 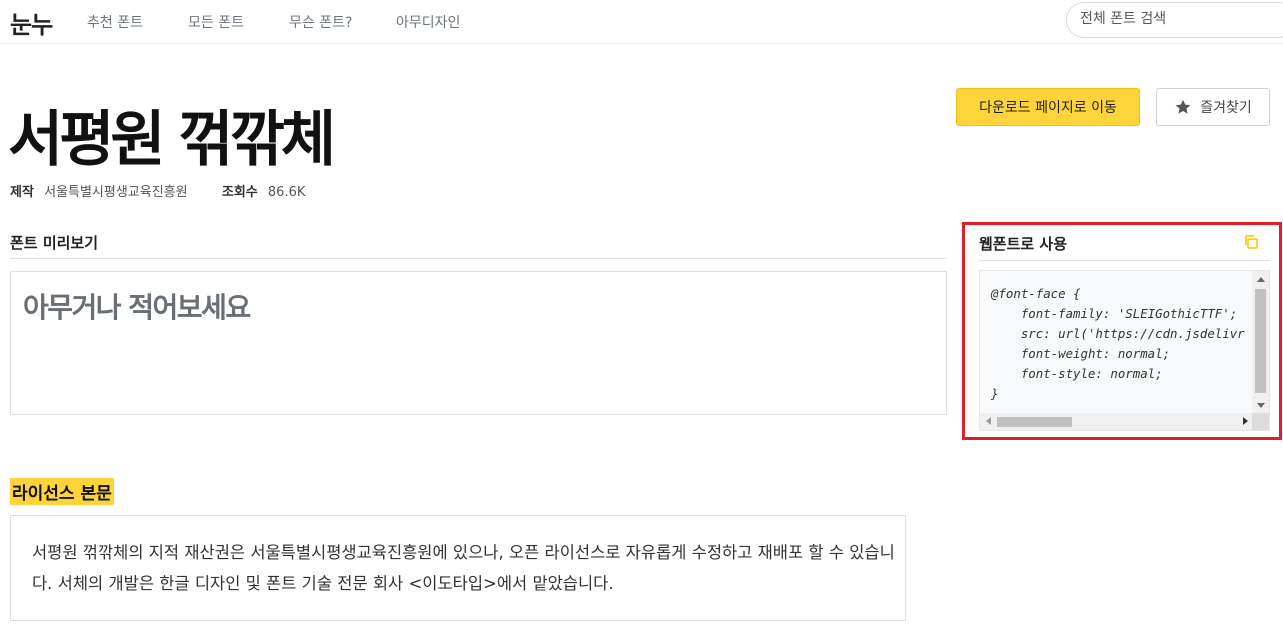 I want to click on font-meta: 제작 서울특별시평생교육진흥원 조회수 86.6K, so click(x=160, y=190).